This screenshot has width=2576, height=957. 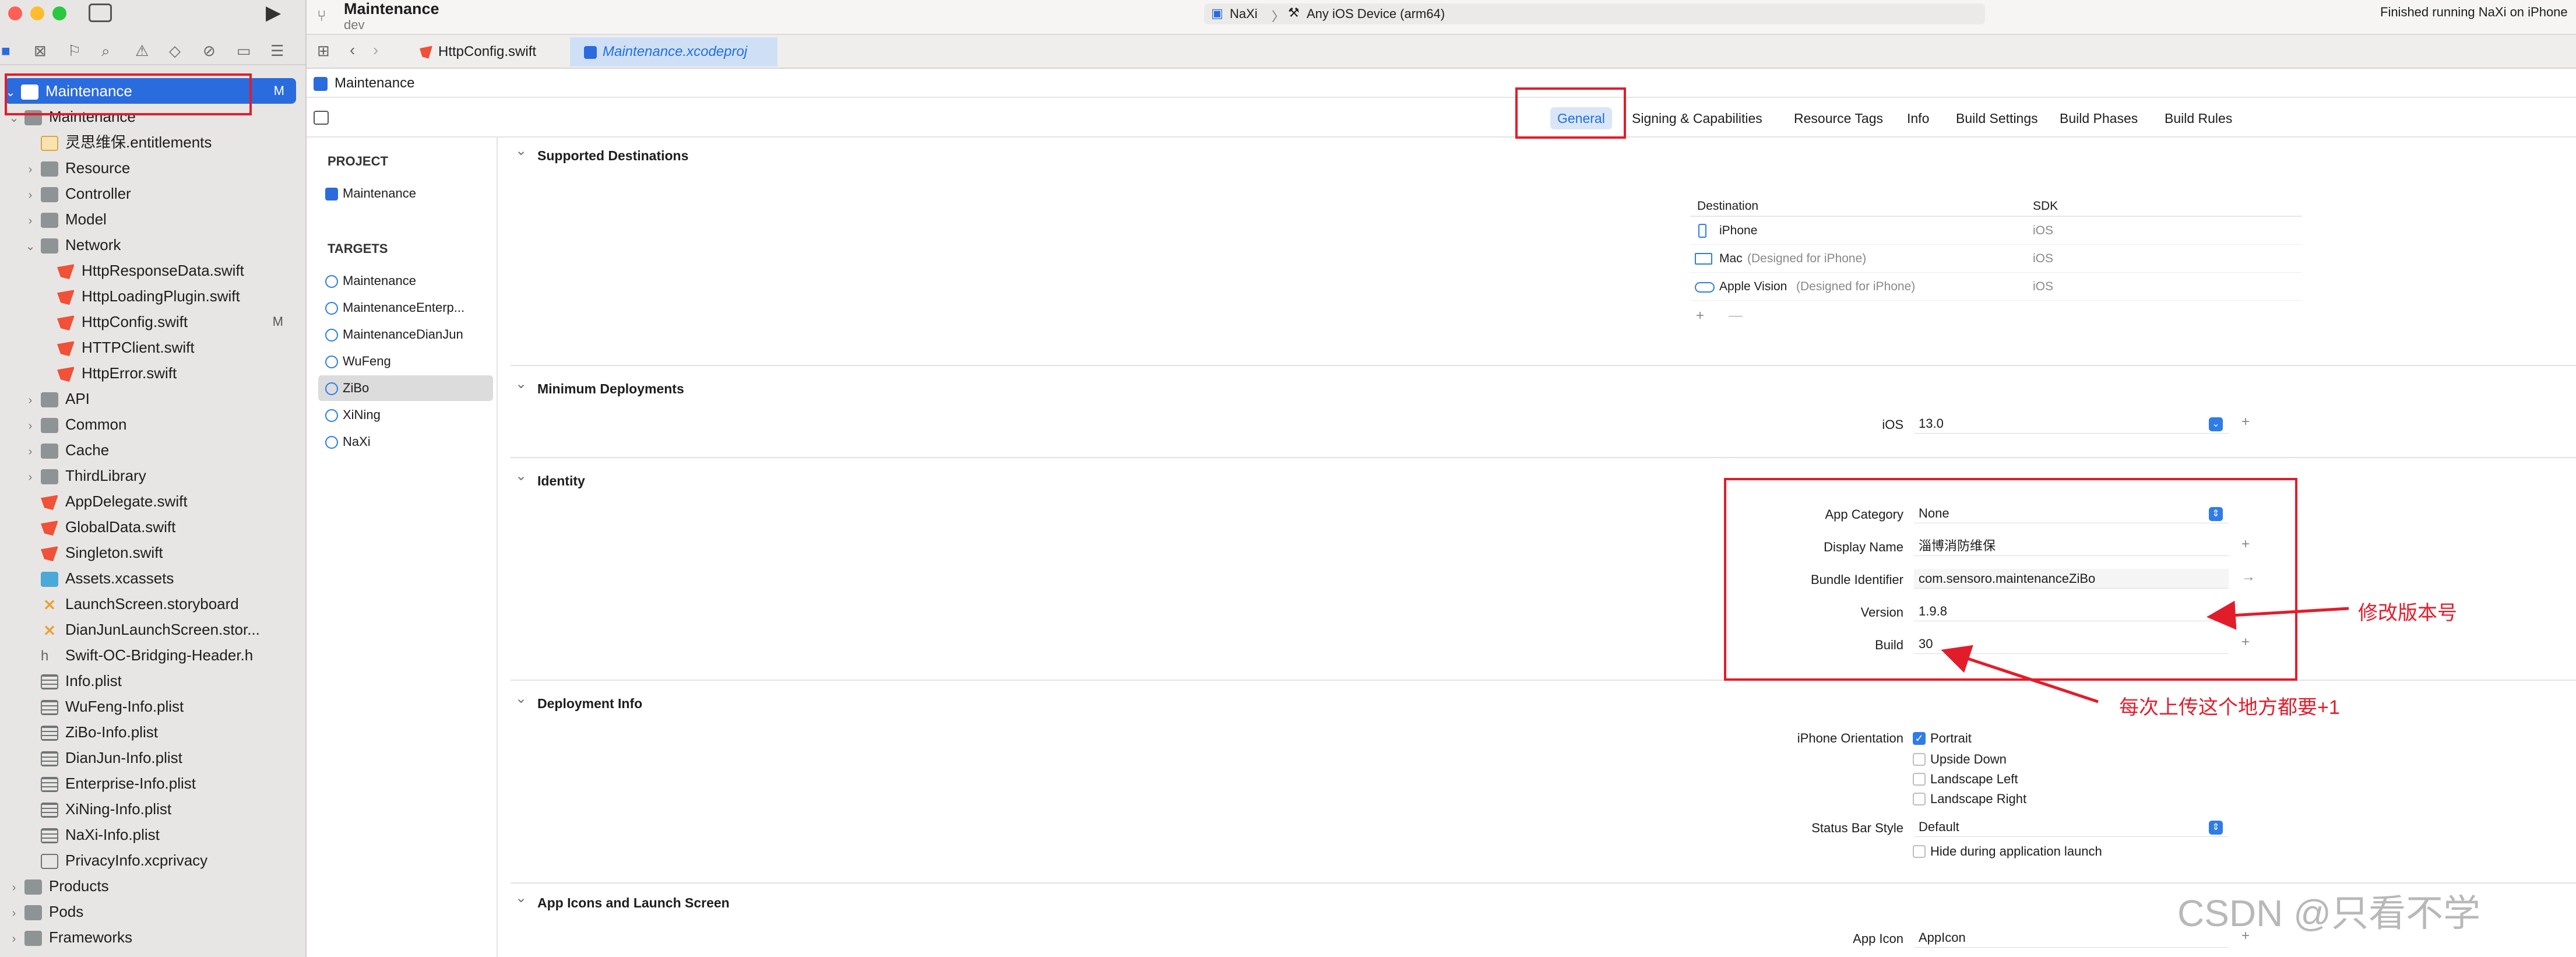 I want to click on arrow-to-version, so click(x=2278, y=615).